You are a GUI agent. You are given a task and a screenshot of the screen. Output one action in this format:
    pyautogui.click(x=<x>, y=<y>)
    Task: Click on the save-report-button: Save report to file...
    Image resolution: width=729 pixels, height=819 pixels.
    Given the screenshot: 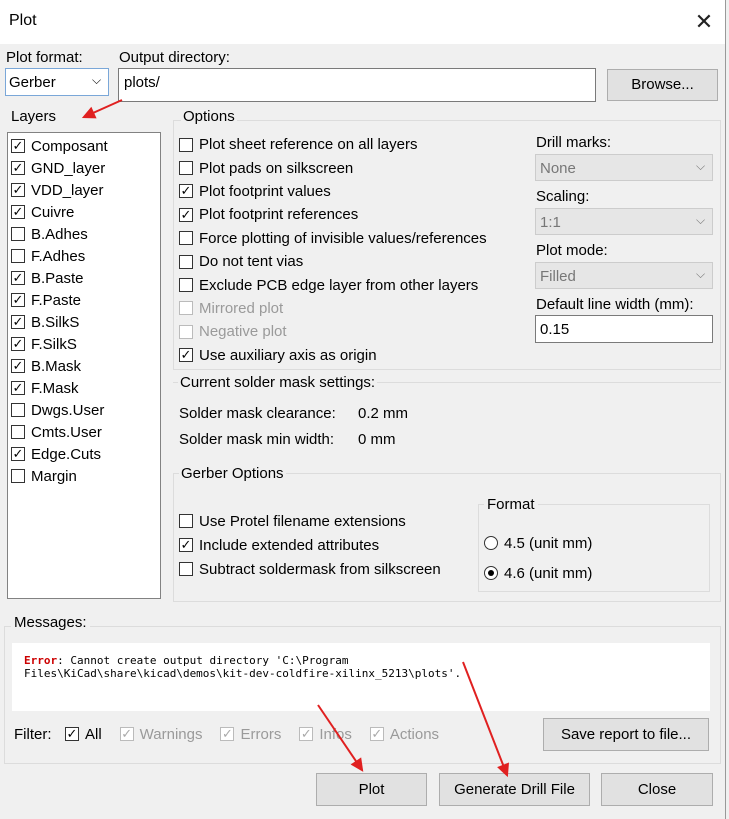 What is the action you would take?
    pyautogui.click(x=626, y=734)
    